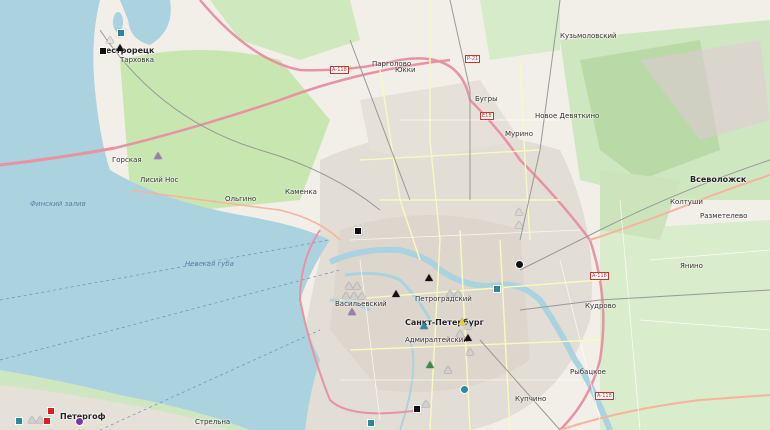 This screenshot has height=430, width=770. Describe the element at coordinates (301, 192) in the screenshot. I see `map-label-kamenka: Каменка` at that location.